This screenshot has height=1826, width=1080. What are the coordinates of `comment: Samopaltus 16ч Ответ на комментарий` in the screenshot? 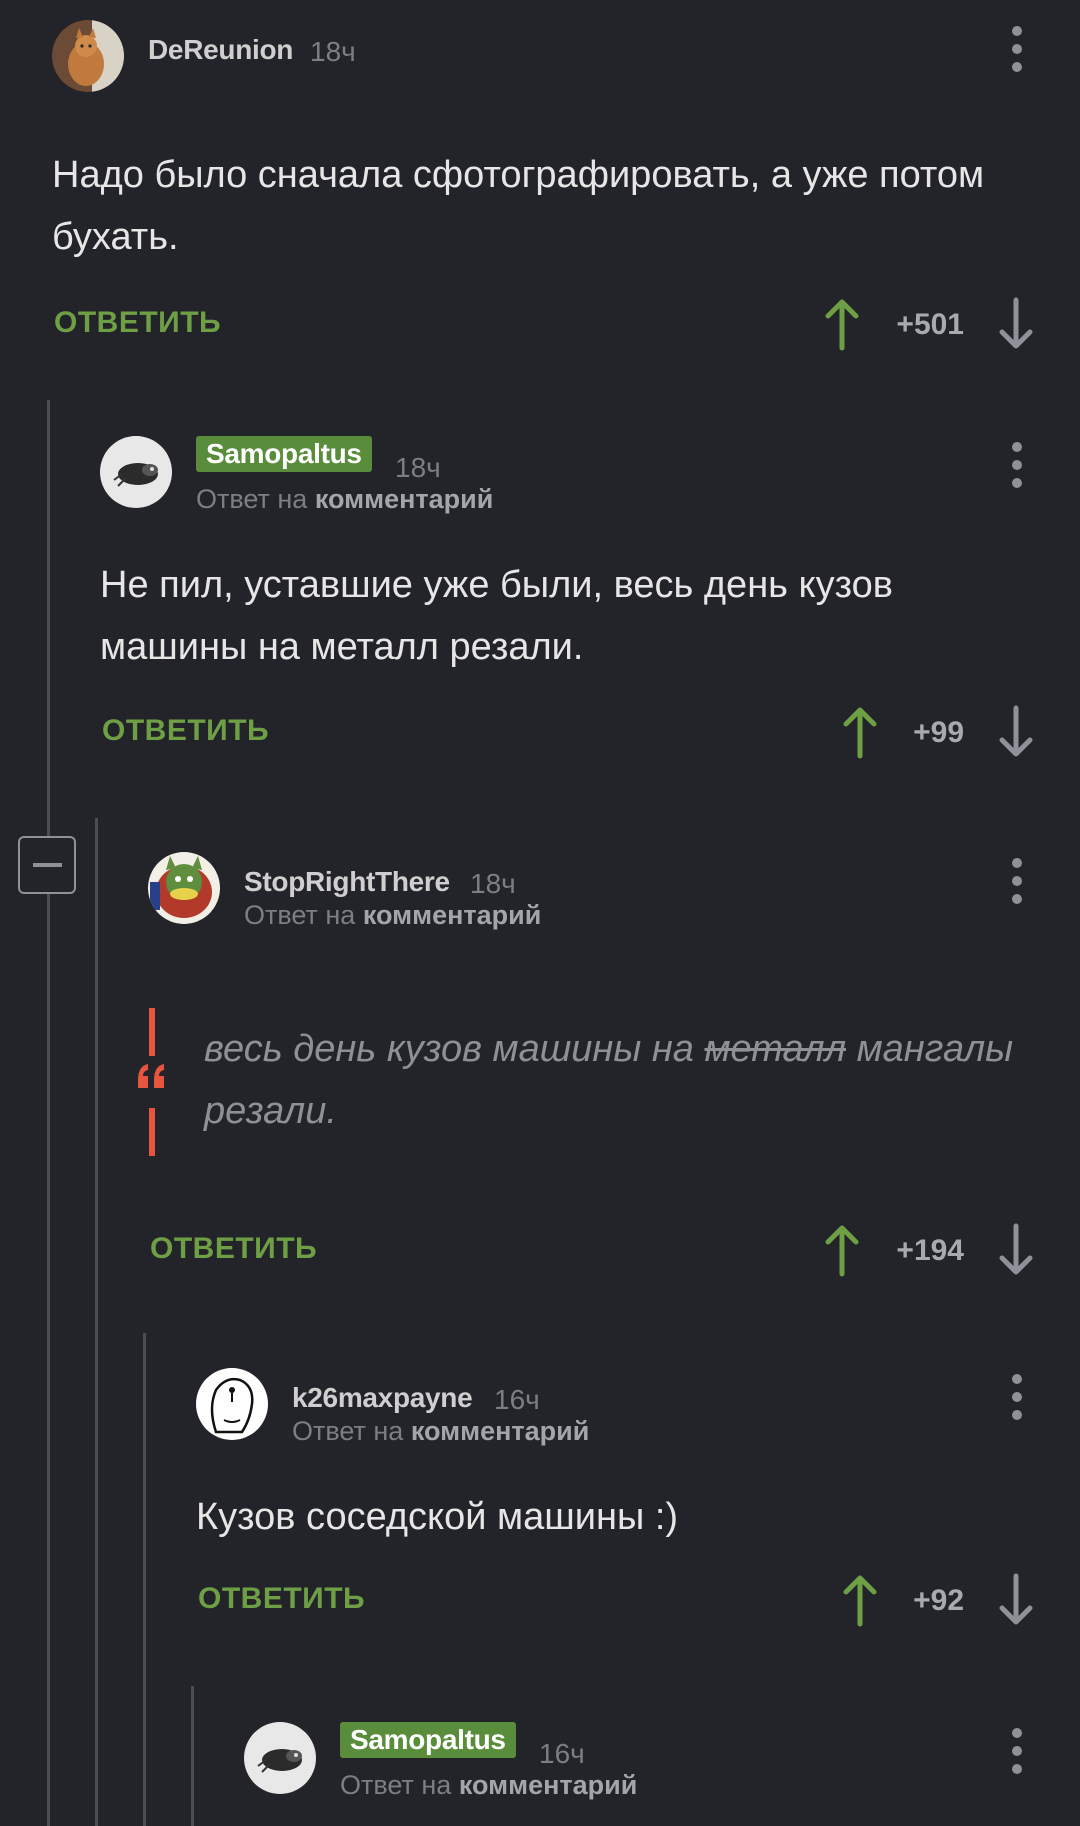 It's located at (638, 1762).